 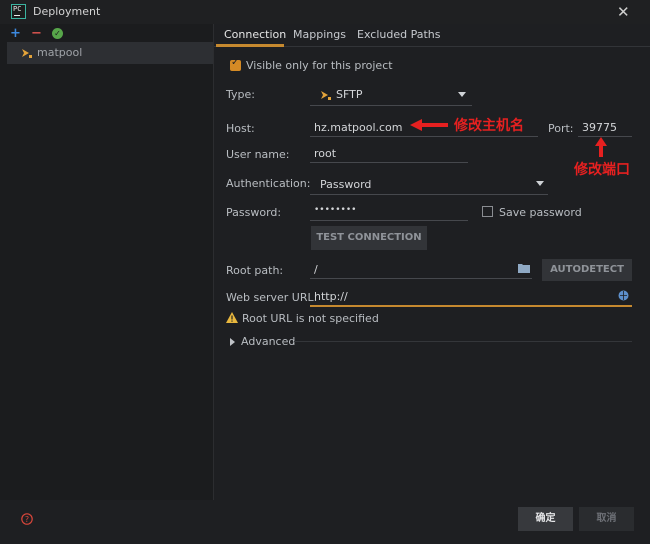 I want to click on autodetect-button: AUTODETECT, so click(x=587, y=270).